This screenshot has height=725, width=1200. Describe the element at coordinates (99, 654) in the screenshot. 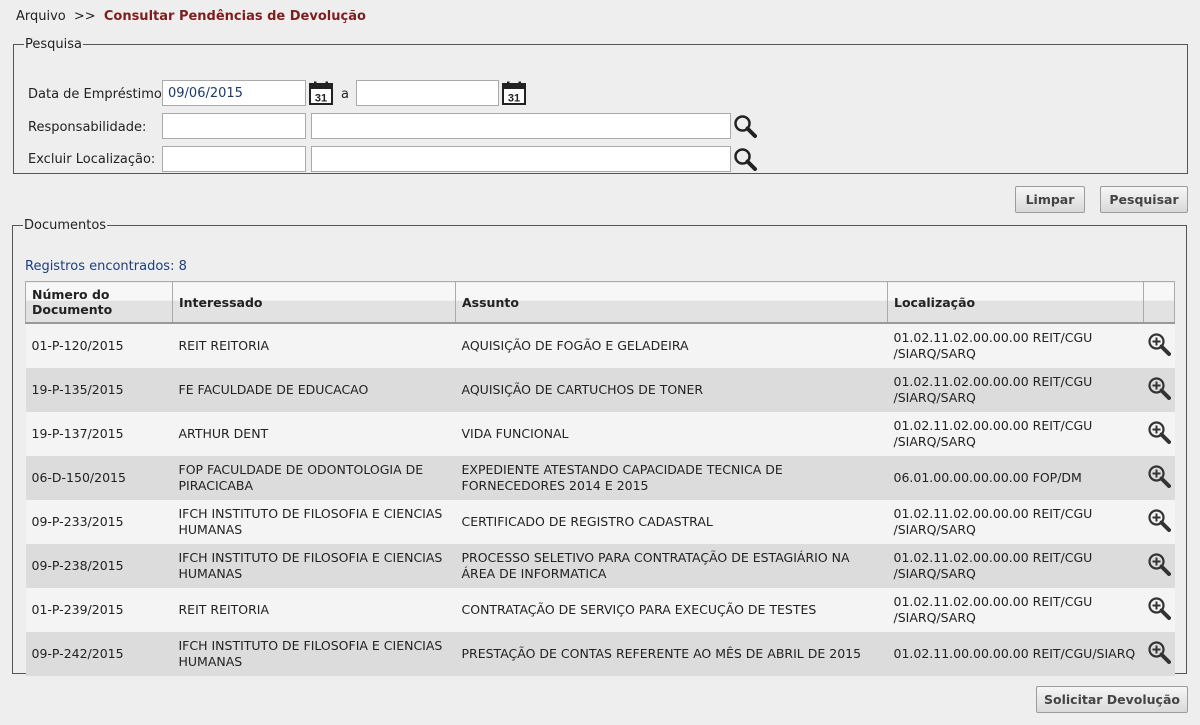

I see `cell-number: 09-P-242/2015` at that location.